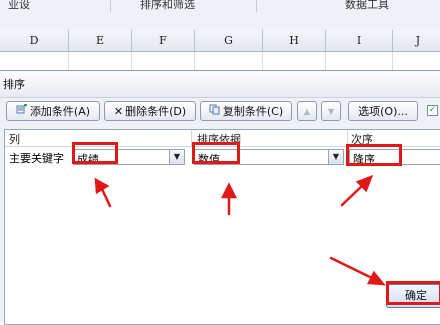 The height and width of the screenshot is (325, 440). I want to click on dialog-toolbar: 添加条件(A) ✕ 删除条件(D) 复制条件(C) ▲ ▼ 选项(O)... ✓, so click(220, 114).